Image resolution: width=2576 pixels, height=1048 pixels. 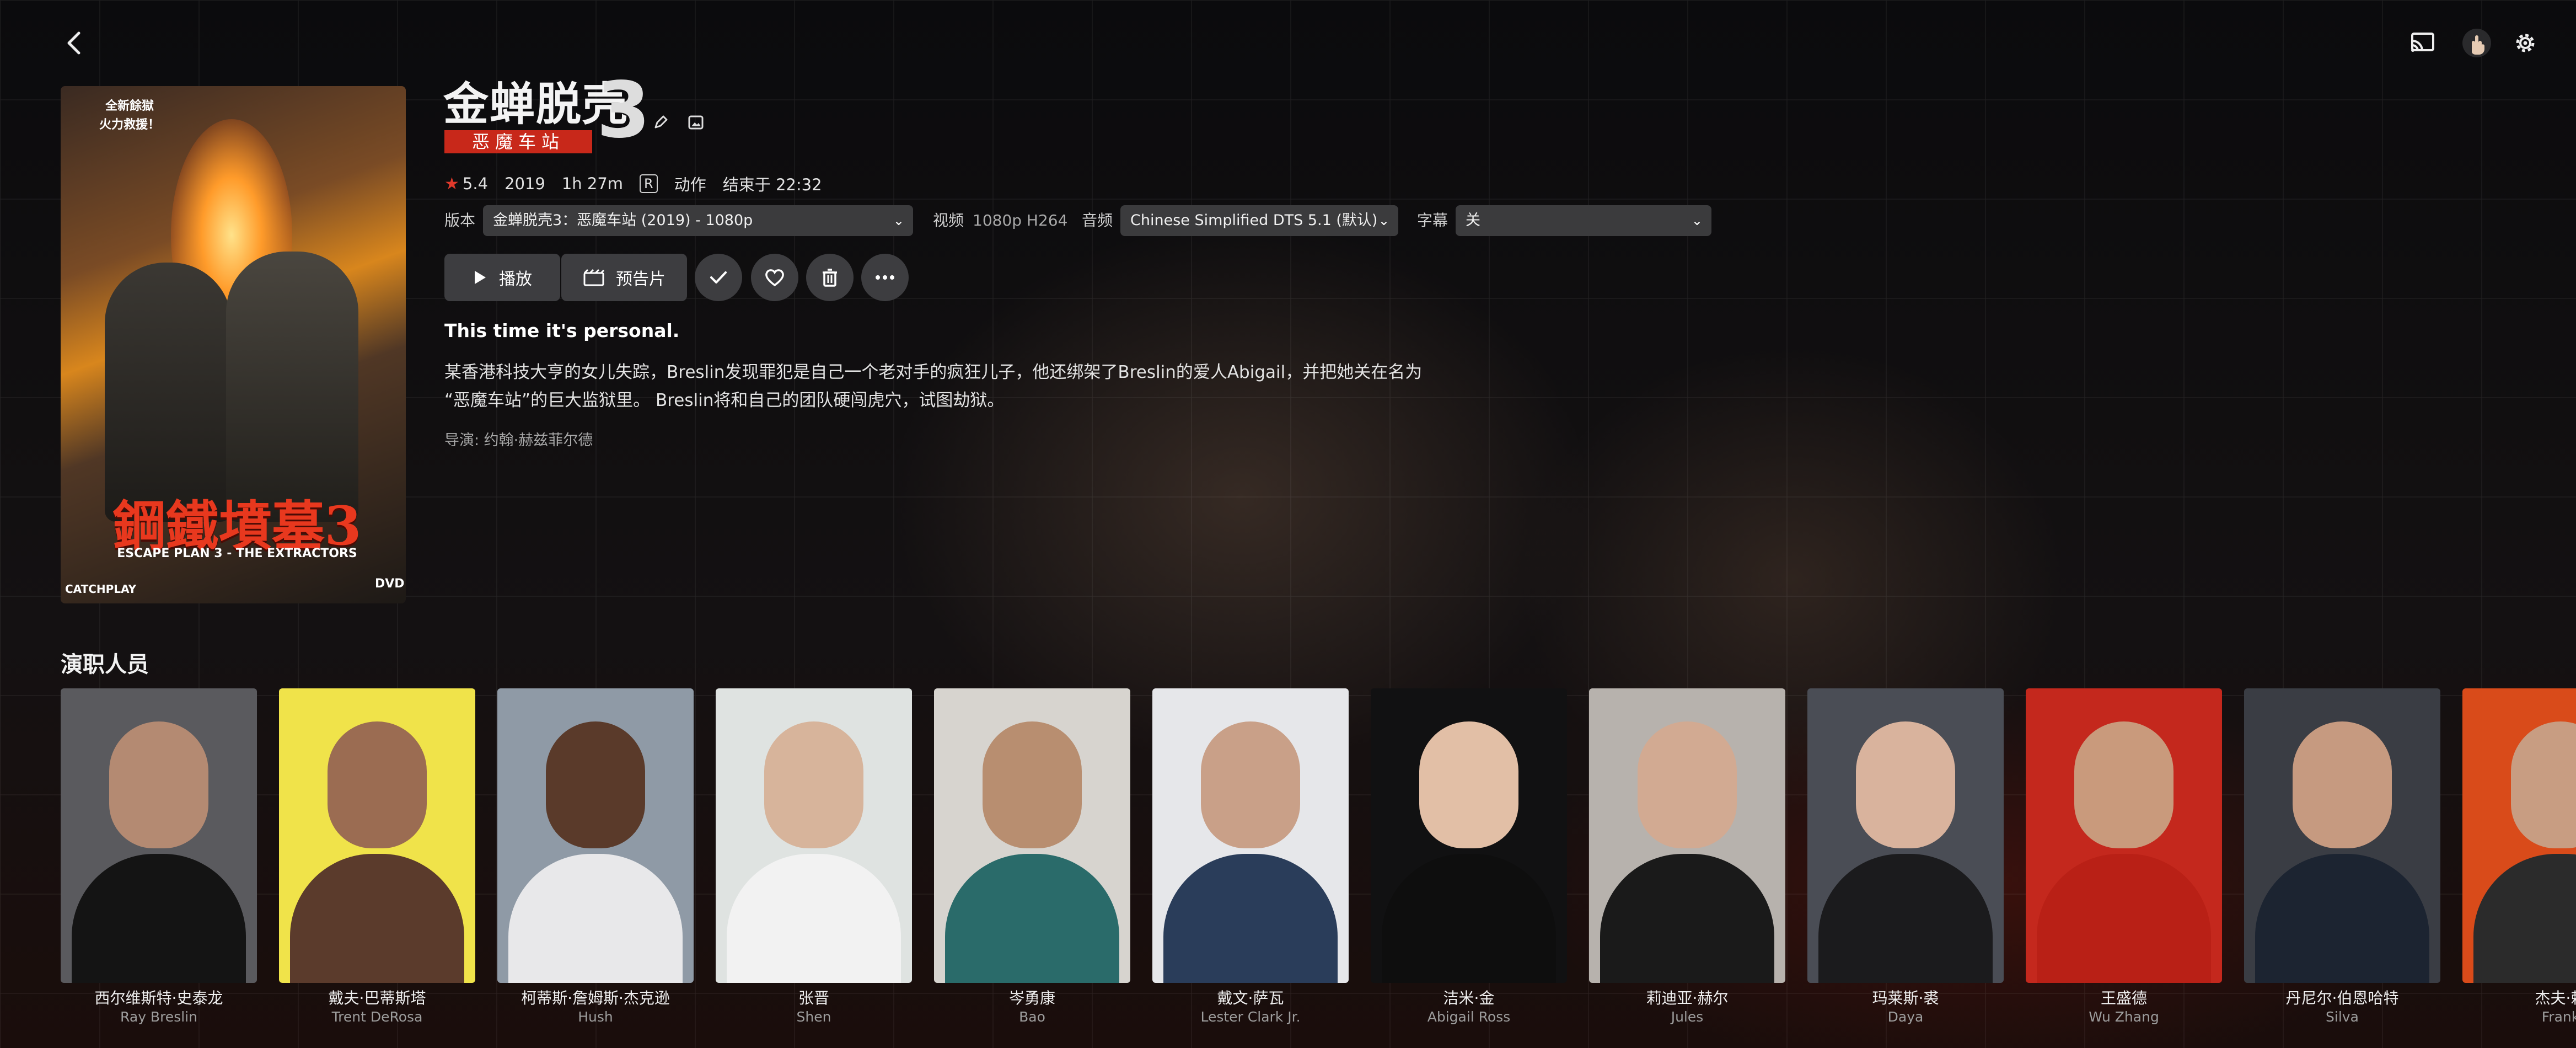 I want to click on cast-role: Daya, so click(x=1905, y=1017).